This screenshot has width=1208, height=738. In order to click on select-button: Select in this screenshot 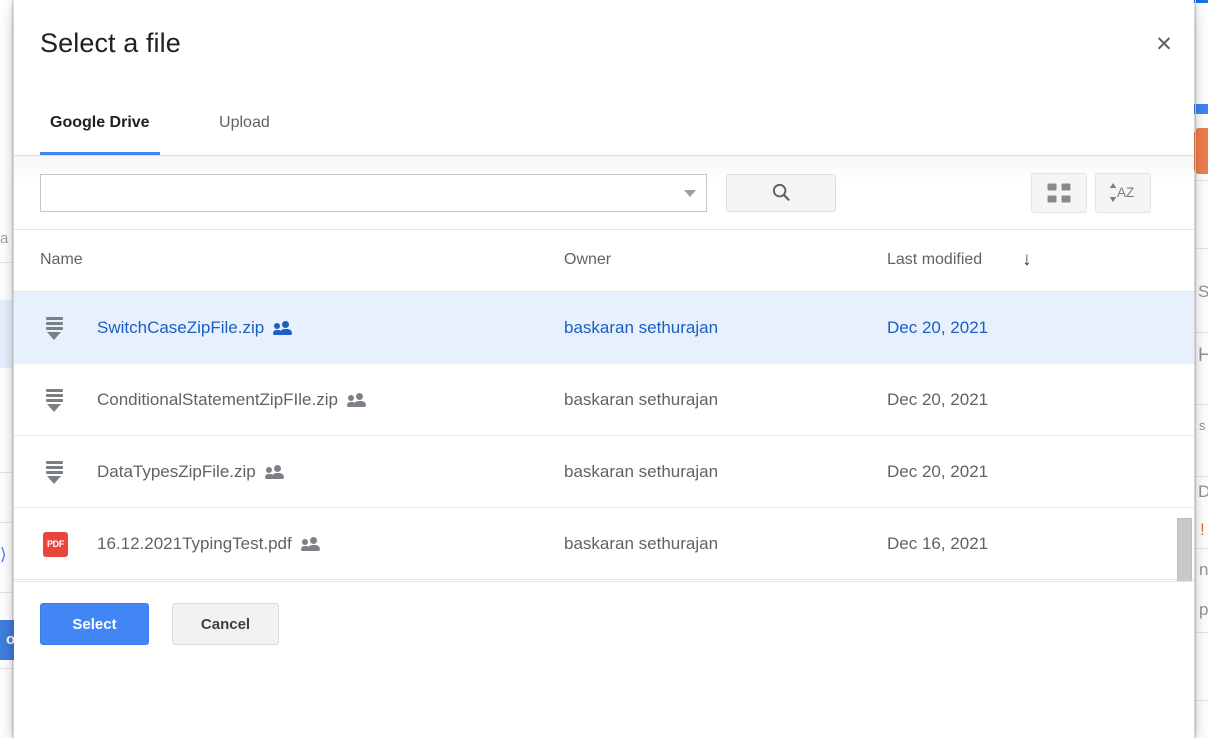, I will do `click(94, 624)`.